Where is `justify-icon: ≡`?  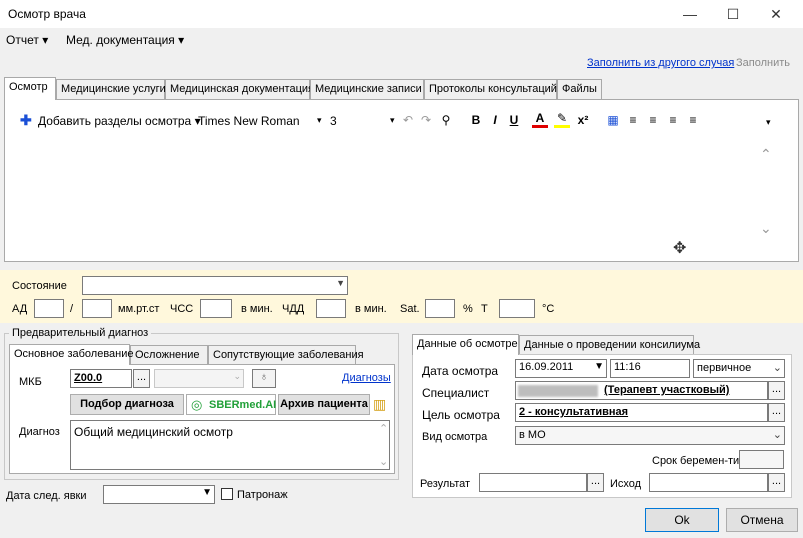 justify-icon: ≡ is located at coordinates (693, 120).